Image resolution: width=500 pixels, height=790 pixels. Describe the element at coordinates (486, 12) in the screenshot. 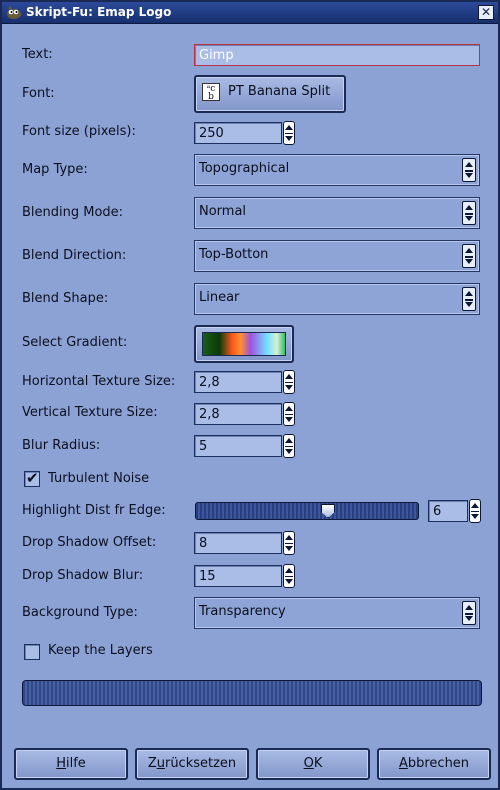

I see `close-icon: ✕` at that location.